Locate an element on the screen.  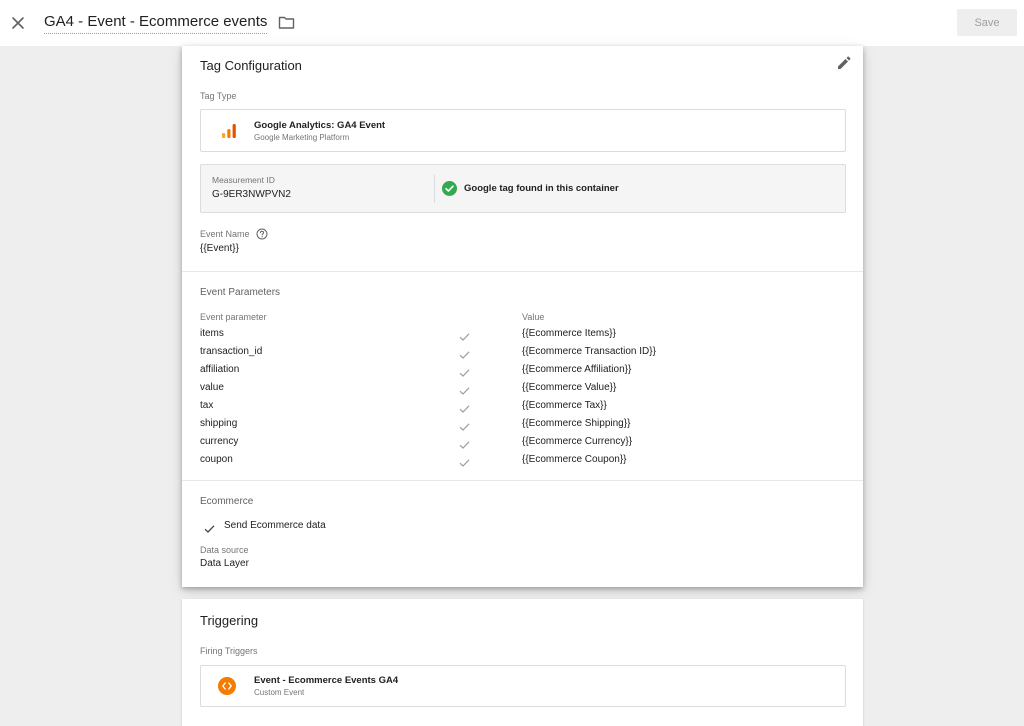
google-tag-status: Google tag found in this container is located at coordinates (541, 188).